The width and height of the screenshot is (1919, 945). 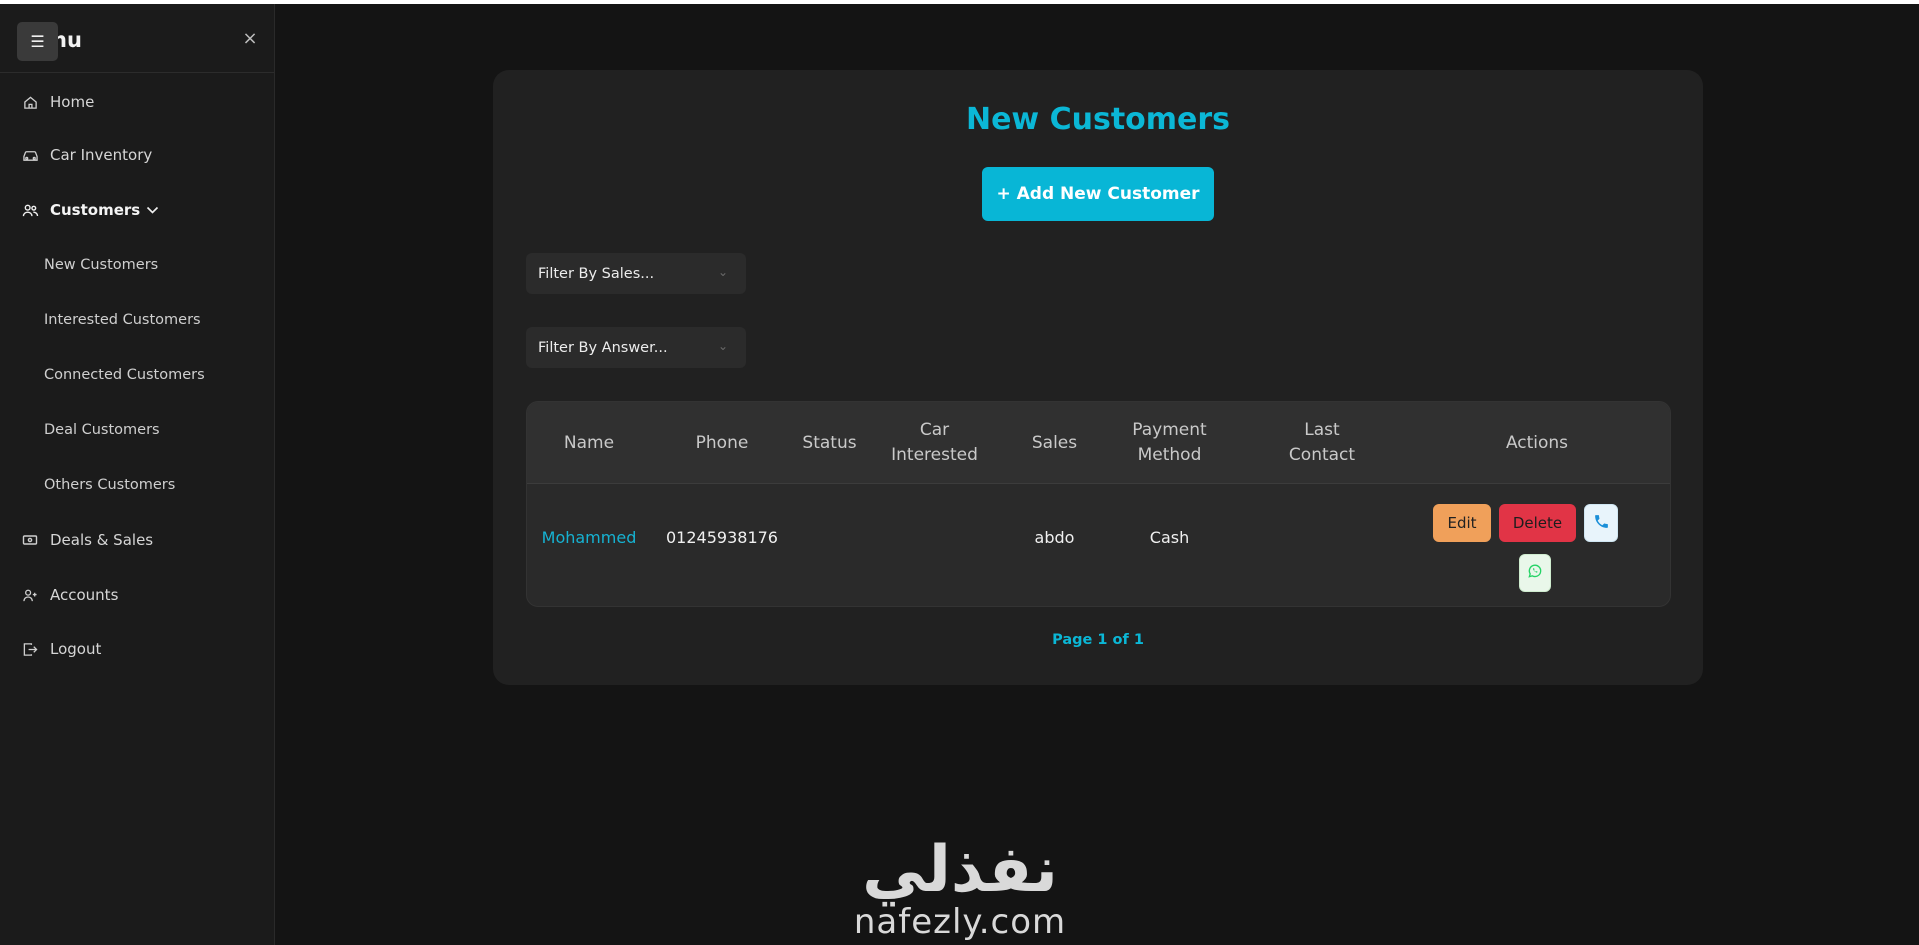 I want to click on sidebar-item-label: Home, so click(x=72, y=102).